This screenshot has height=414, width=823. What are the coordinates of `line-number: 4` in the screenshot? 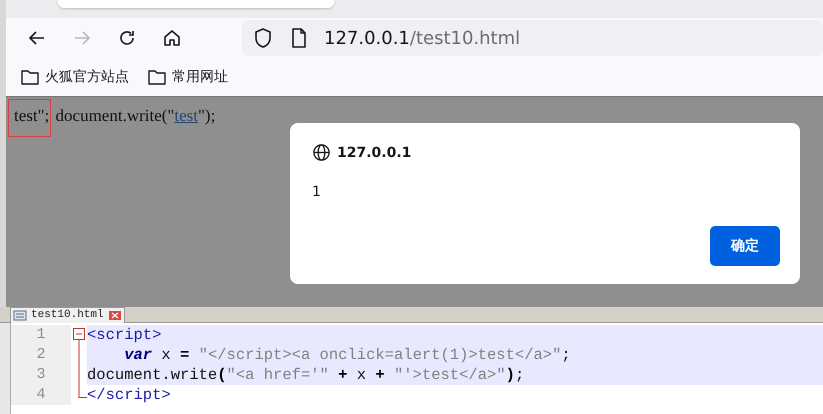 It's located at (41, 395).